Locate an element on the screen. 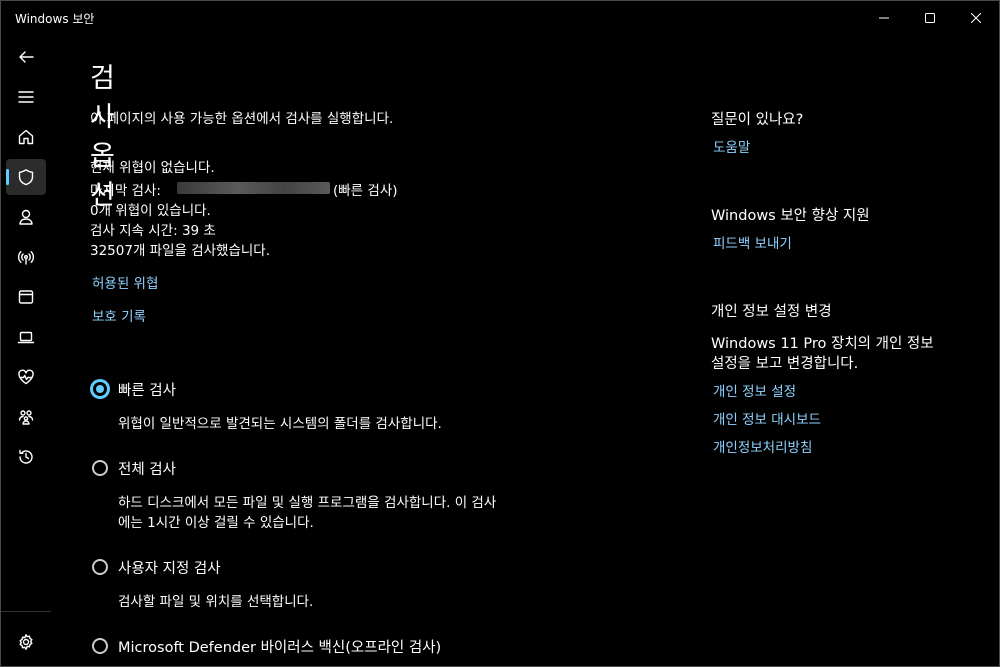 The height and width of the screenshot is (667, 1000). home-icon is located at coordinates (26, 137).